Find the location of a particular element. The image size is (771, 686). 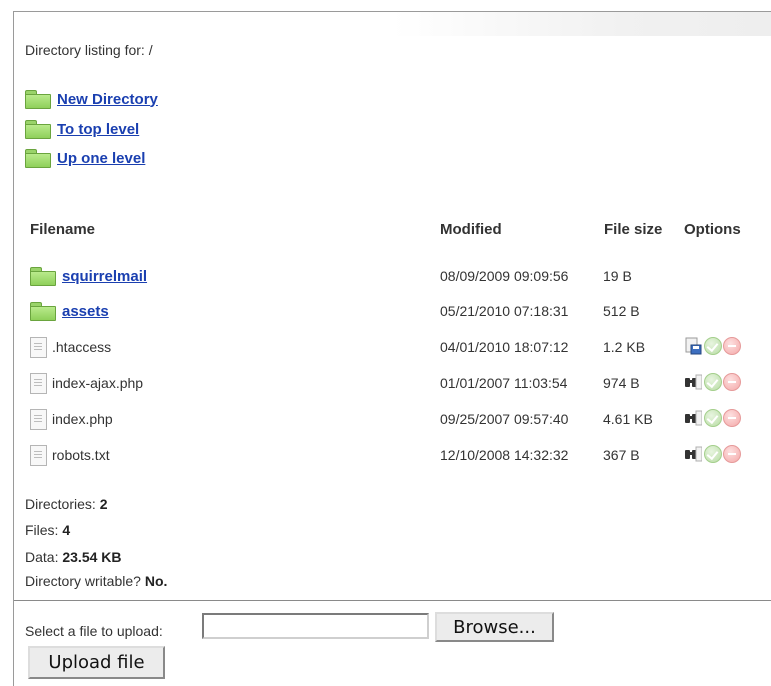

nav-new-directory: New Directory is located at coordinates (91, 99).